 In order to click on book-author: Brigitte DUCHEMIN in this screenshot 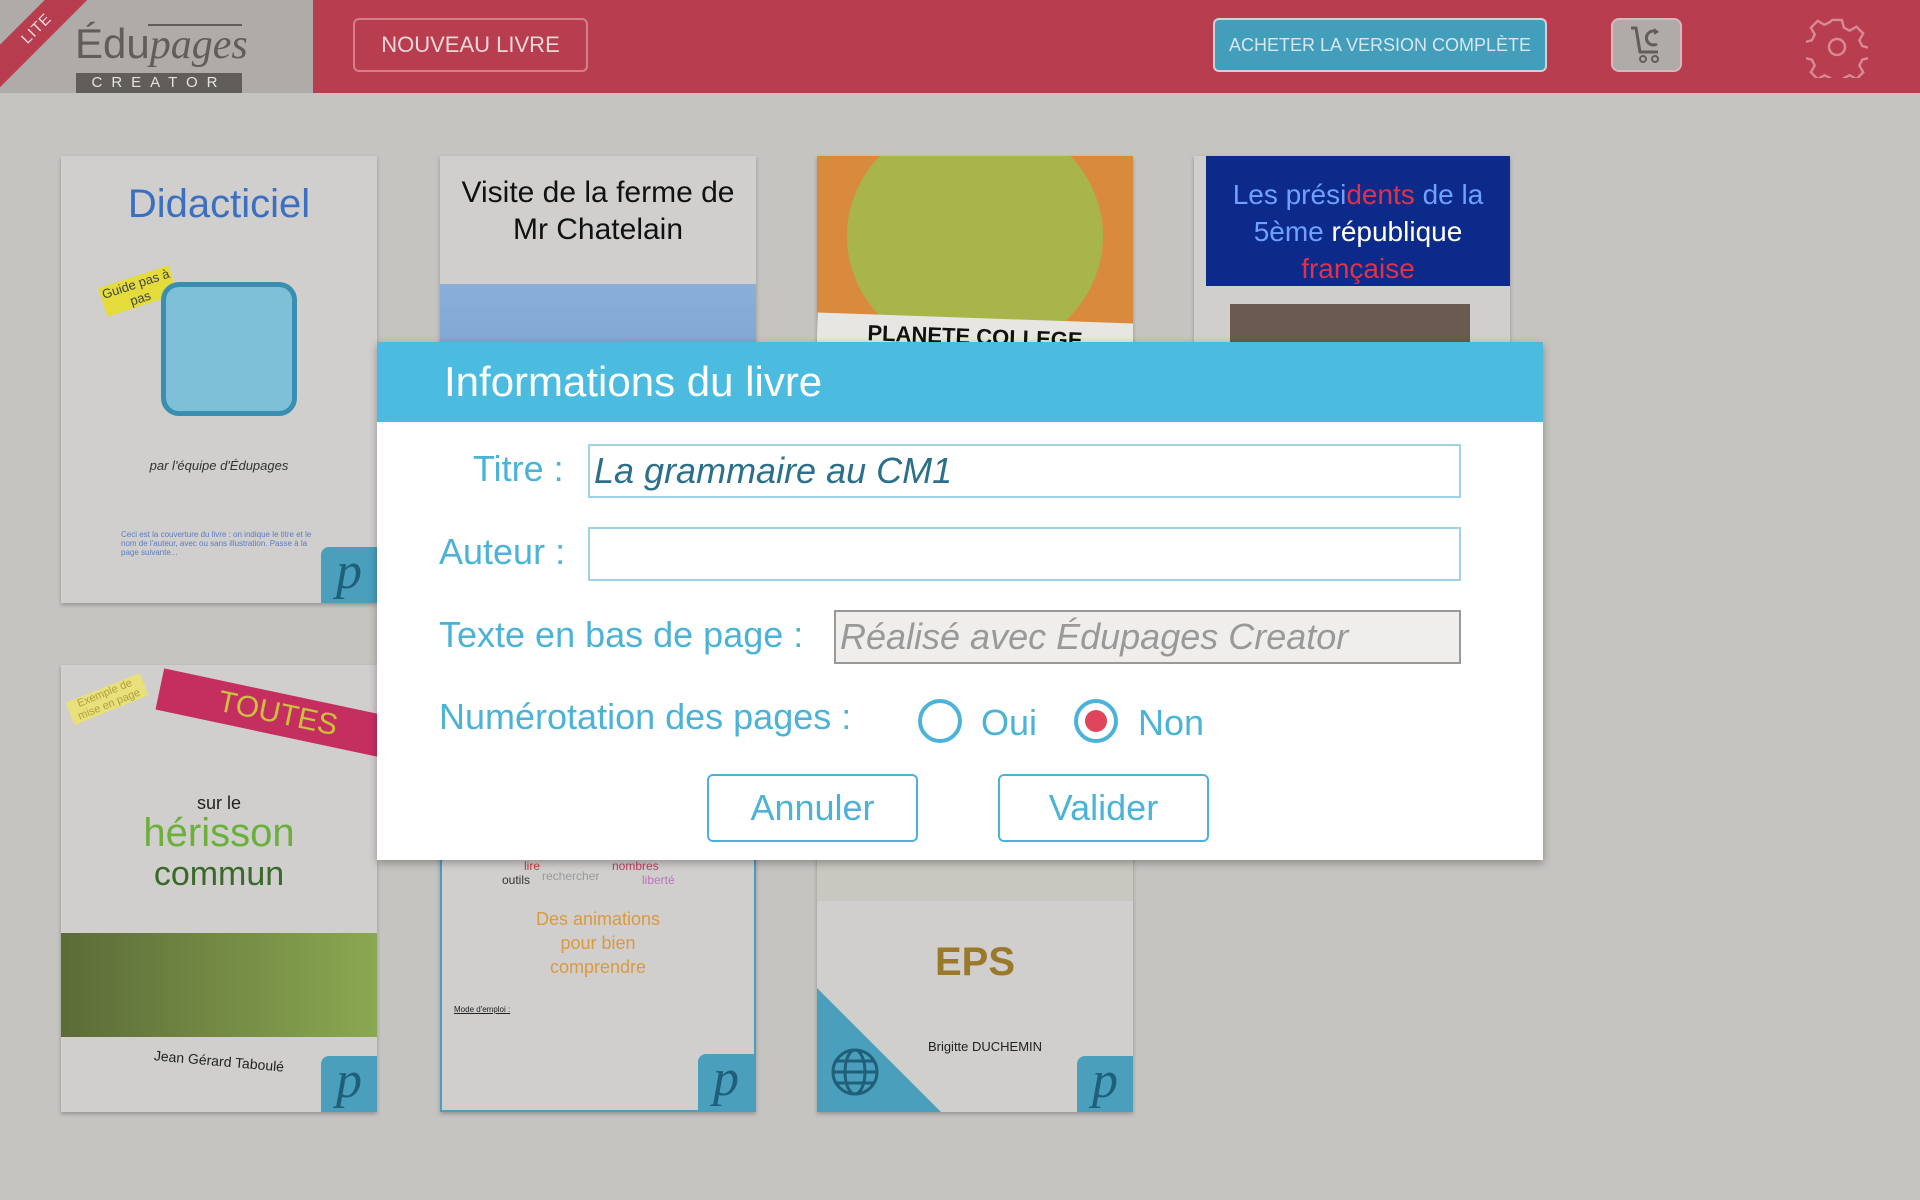, I will do `click(985, 1046)`.